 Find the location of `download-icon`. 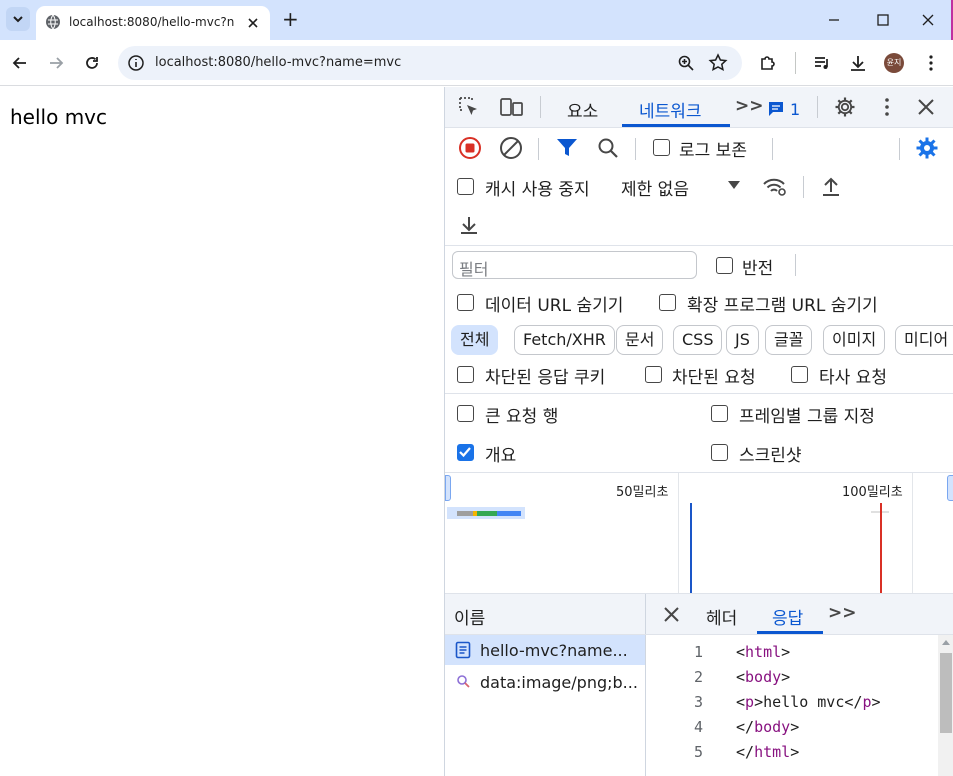

download-icon is located at coordinates (858, 63).